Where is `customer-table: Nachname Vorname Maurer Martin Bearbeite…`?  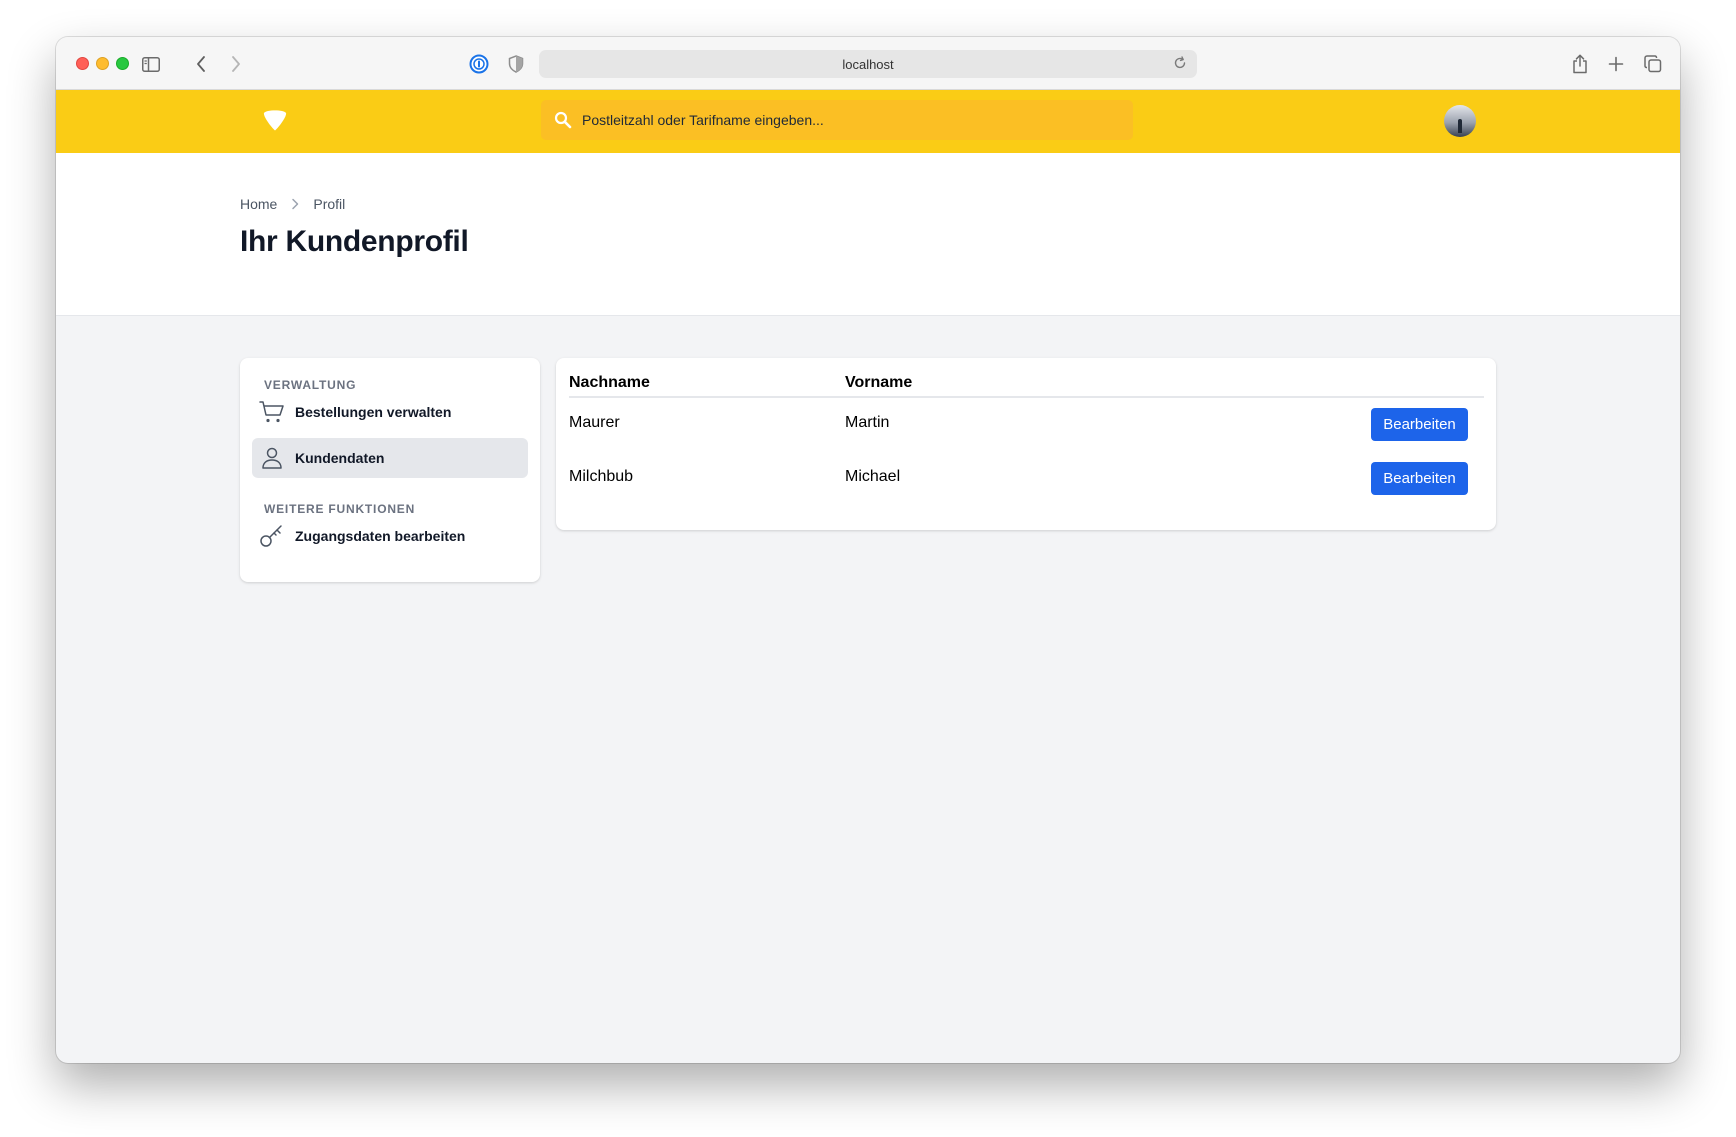 customer-table: Nachname Vorname Maurer Martin Bearbeite… is located at coordinates (1026, 444).